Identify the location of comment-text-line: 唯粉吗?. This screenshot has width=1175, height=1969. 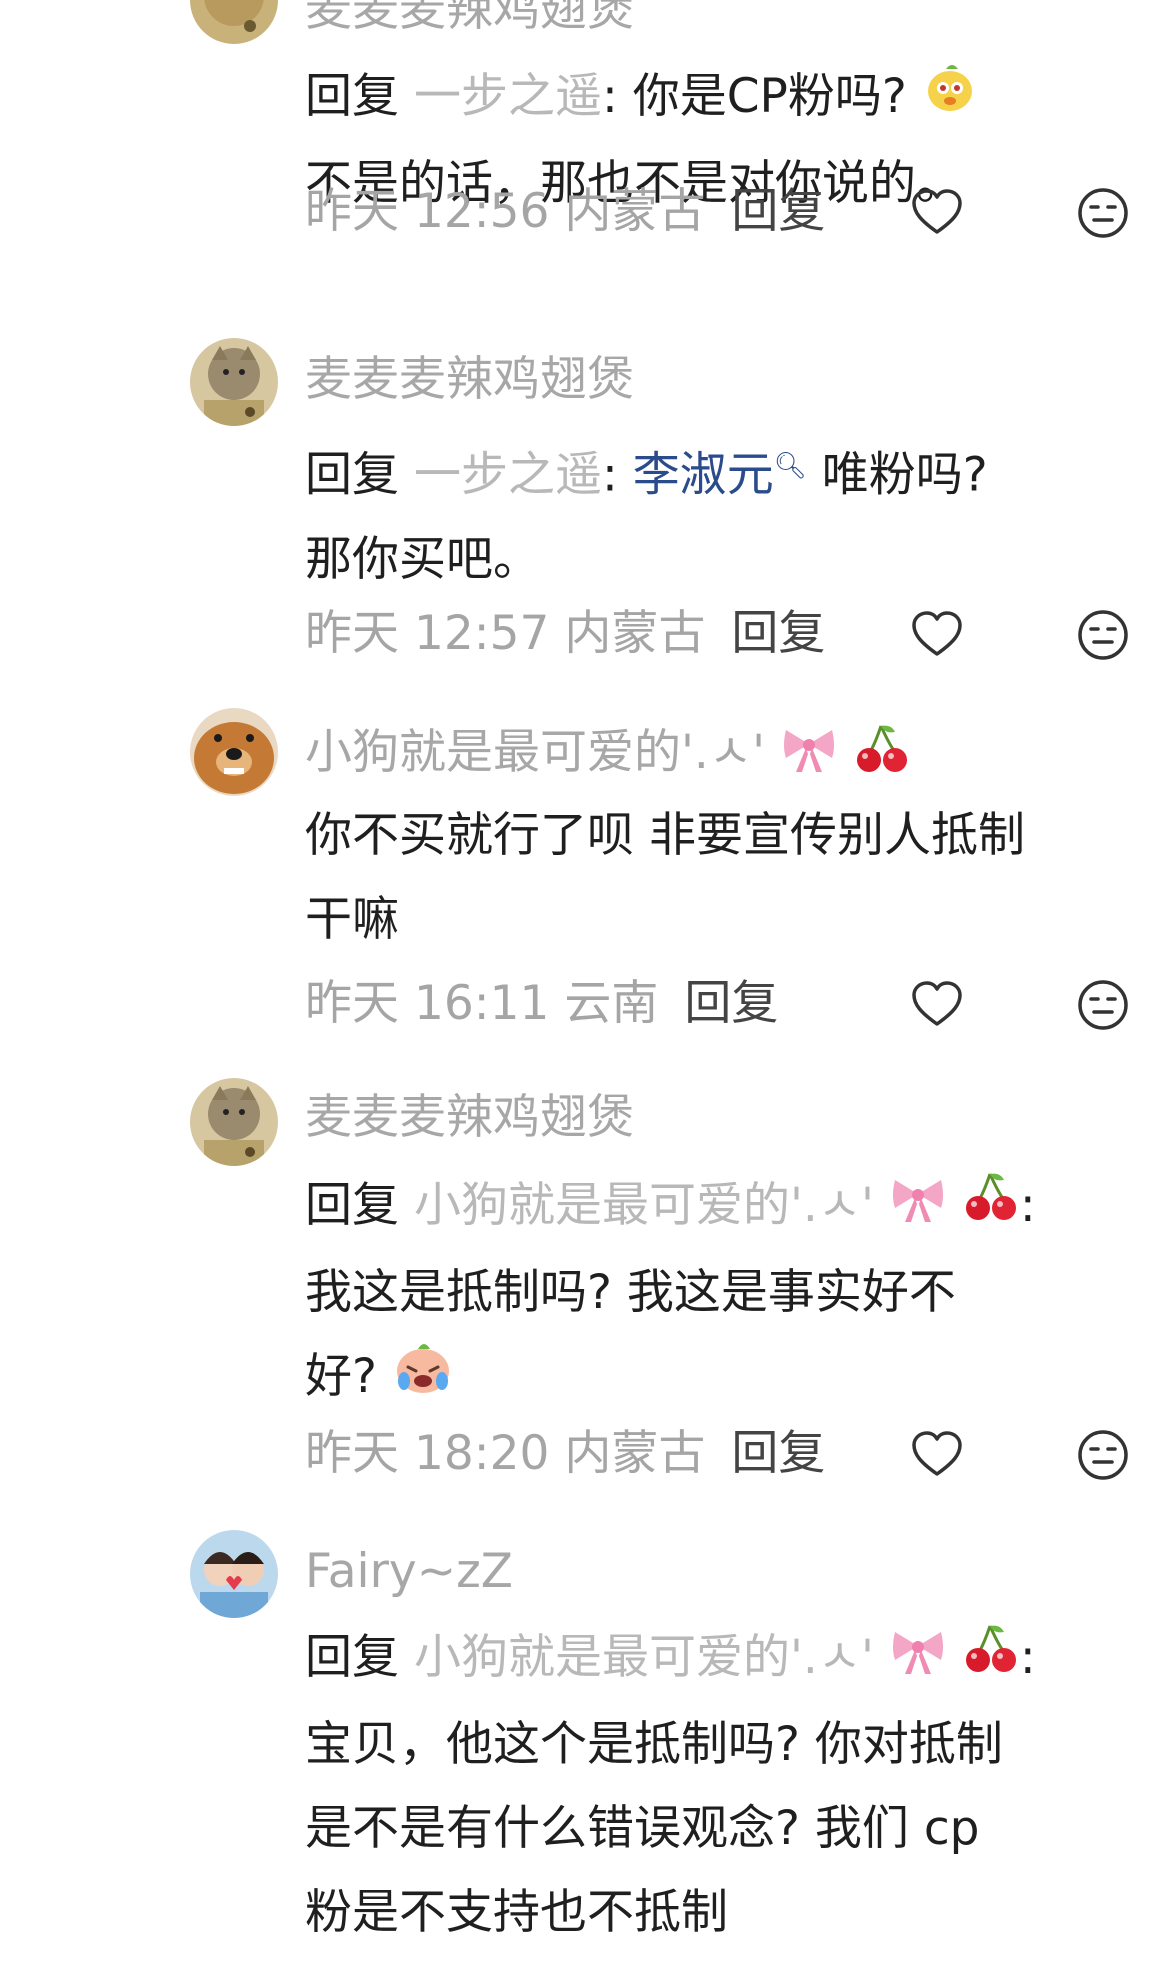
(897, 475).